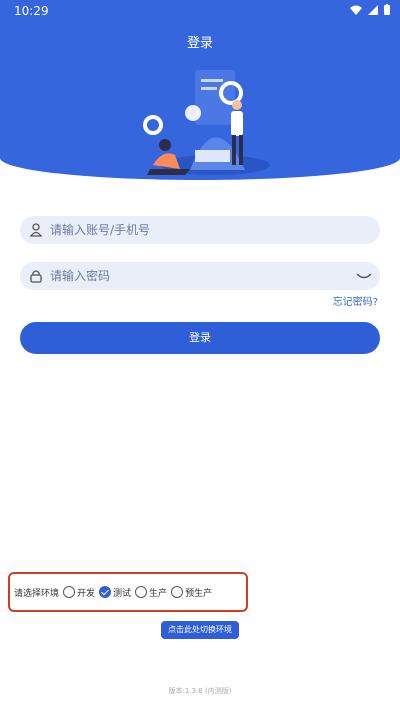 The height and width of the screenshot is (710, 400). What do you see at coordinates (206, 122) in the screenshot?
I see `login-illustration` at bounding box center [206, 122].